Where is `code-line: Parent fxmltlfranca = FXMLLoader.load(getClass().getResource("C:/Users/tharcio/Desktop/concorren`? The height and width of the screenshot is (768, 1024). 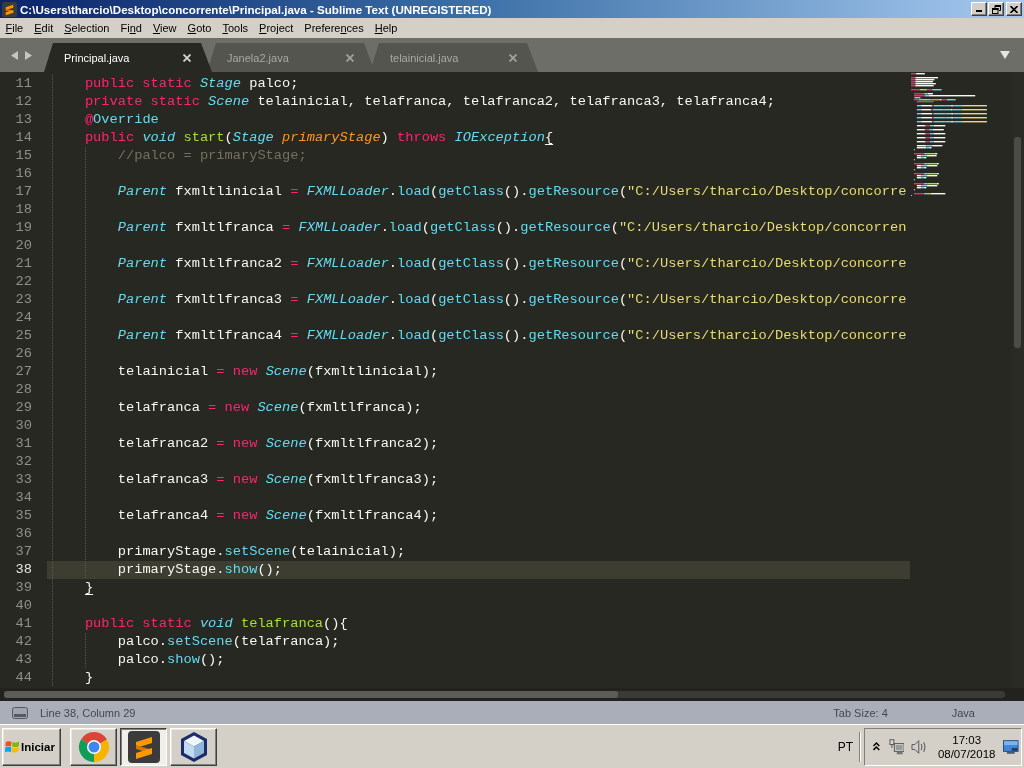
code-line: Parent fxmltlfranca = FXMLLoader.load(getClass().getResource("C:/Users/tharcio/Desktop/concorren is located at coordinates (512, 227).